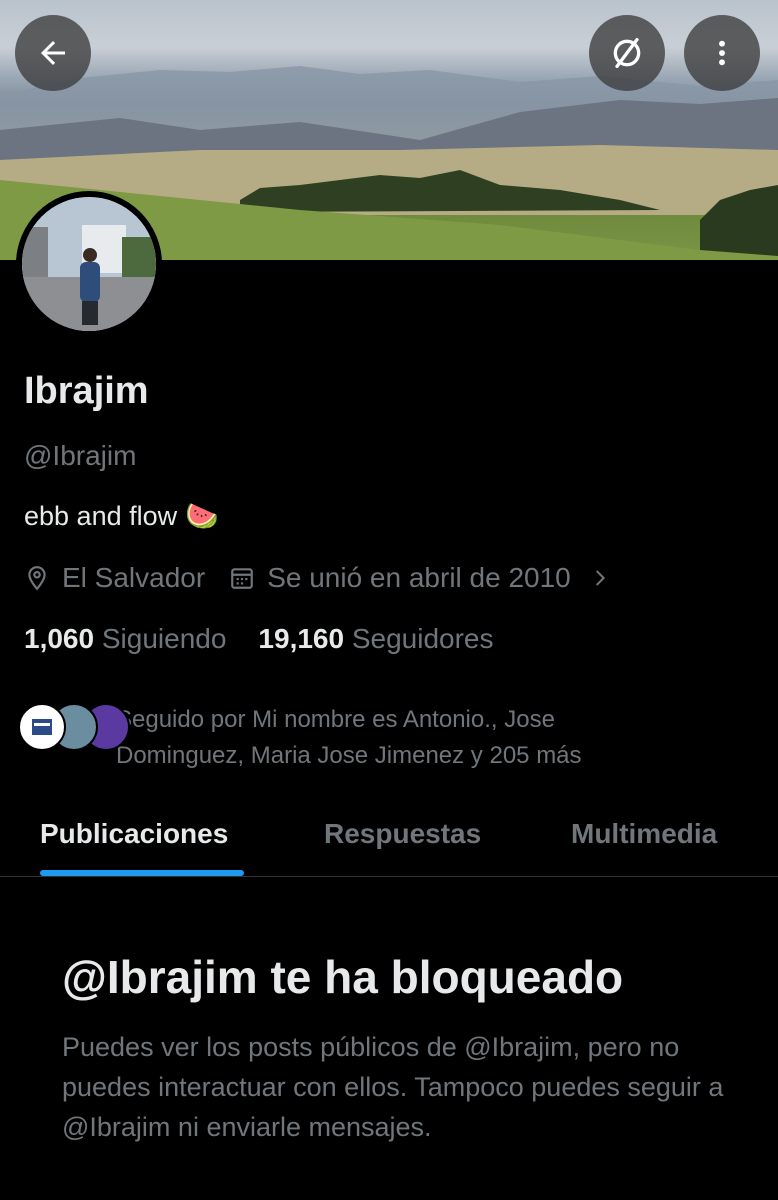 This screenshot has height=1200, width=778. I want to click on following-link: 1,060 Siguiendo, so click(125, 639).